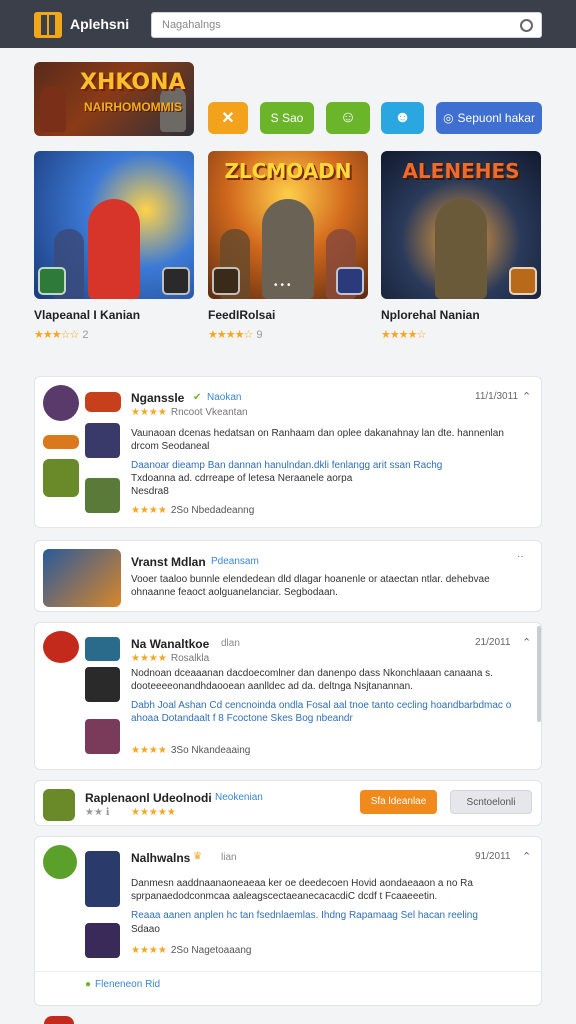  Describe the element at coordinates (235, 335) in the screenshot. I see `game-rating: ★★★★☆ 9` at that location.